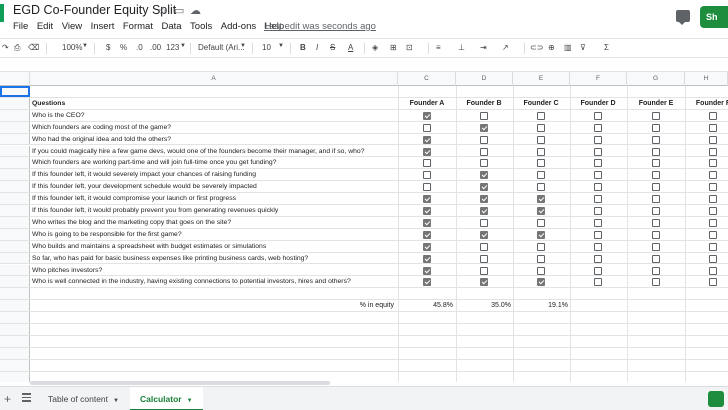  I want to click on menu-insert: Insert, so click(103, 26).